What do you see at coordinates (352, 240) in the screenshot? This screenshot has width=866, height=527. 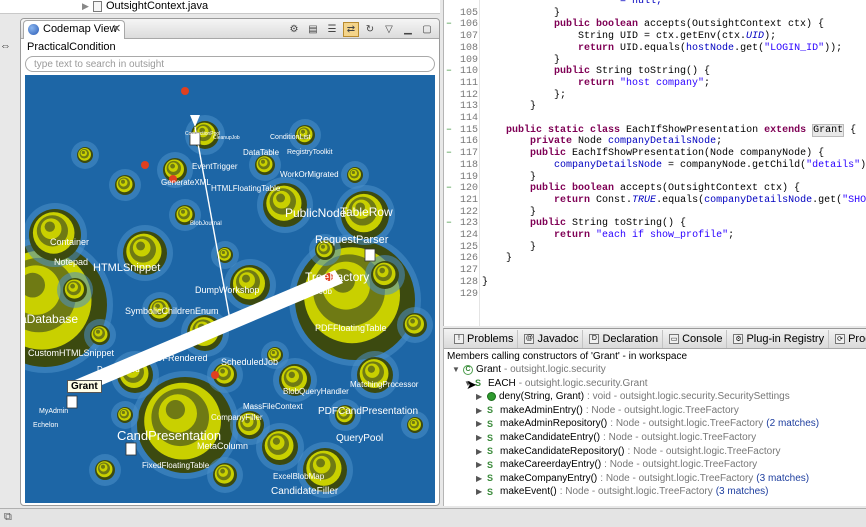 I see `label-requestparser: RequestParser` at bounding box center [352, 240].